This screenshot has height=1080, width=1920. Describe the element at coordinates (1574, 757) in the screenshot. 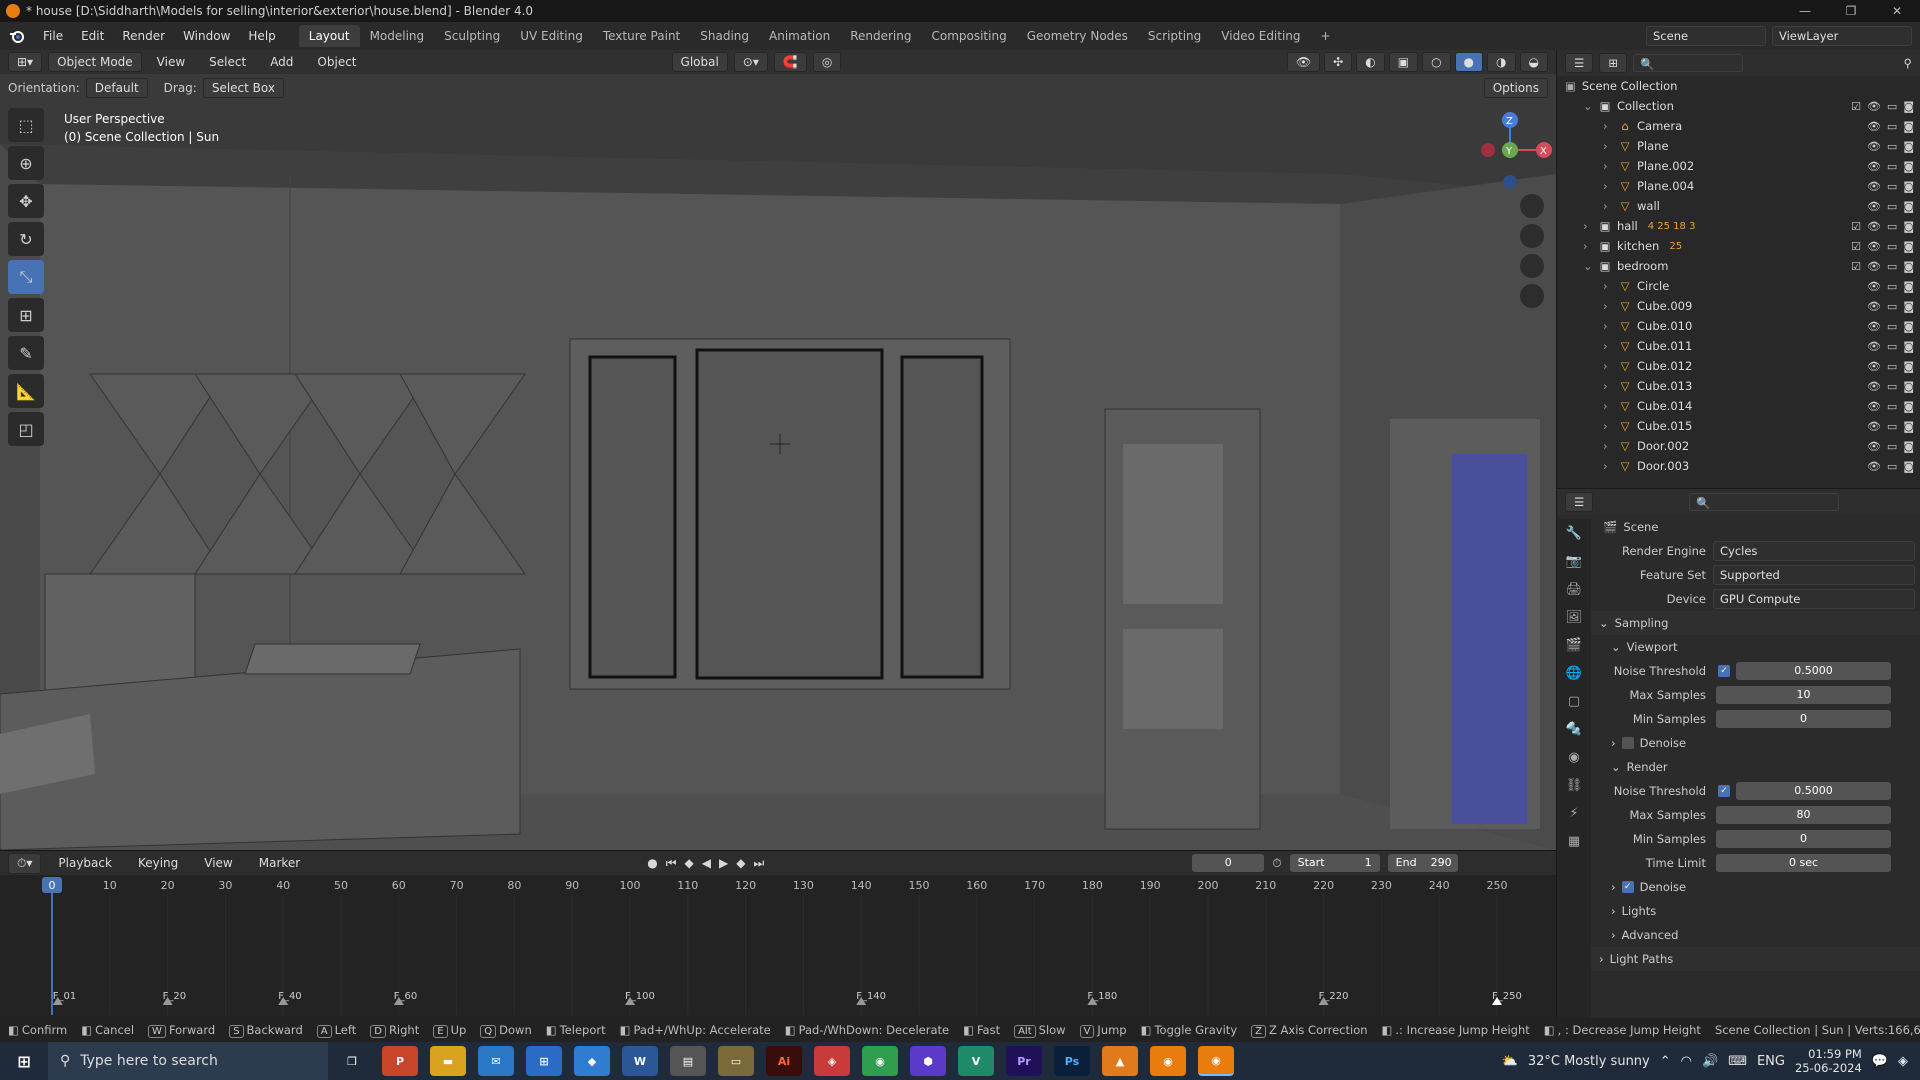

I see `physics-tab-icon: ◉` at that location.